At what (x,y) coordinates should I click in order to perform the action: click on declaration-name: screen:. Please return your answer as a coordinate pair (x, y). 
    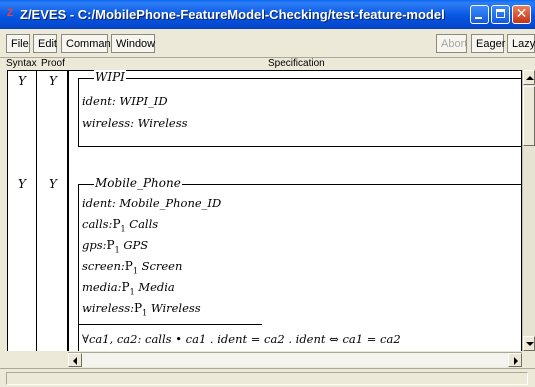
    Looking at the image, I should click on (103, 266).